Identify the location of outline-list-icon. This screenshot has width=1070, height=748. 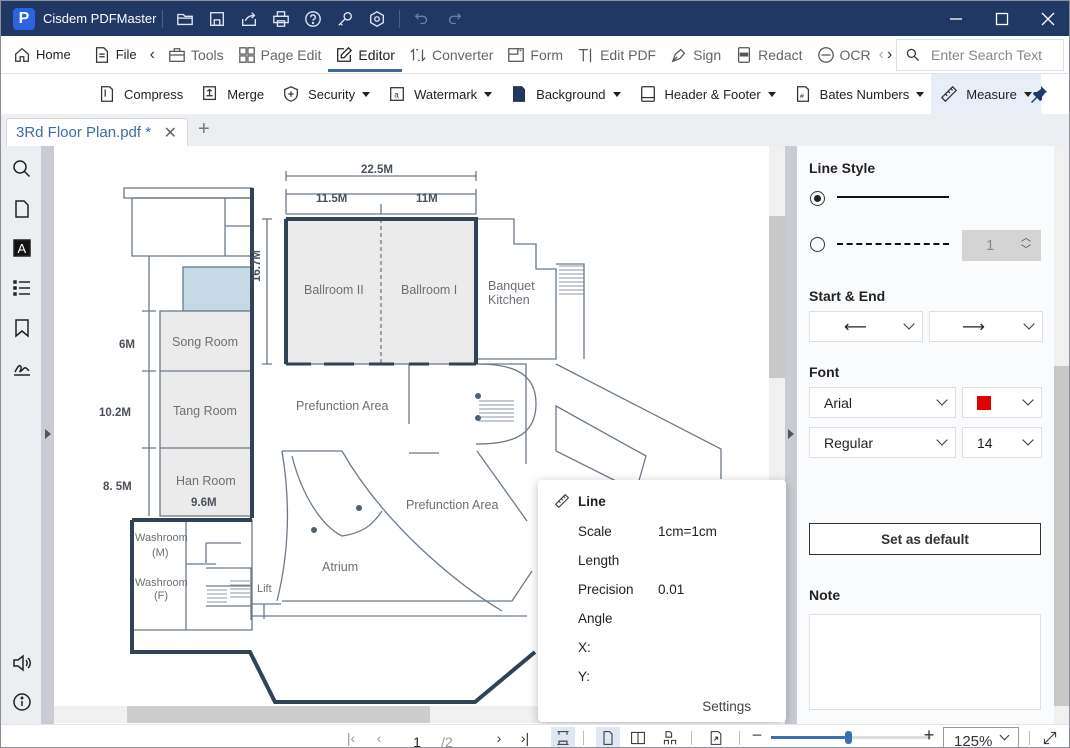
(22, 288).